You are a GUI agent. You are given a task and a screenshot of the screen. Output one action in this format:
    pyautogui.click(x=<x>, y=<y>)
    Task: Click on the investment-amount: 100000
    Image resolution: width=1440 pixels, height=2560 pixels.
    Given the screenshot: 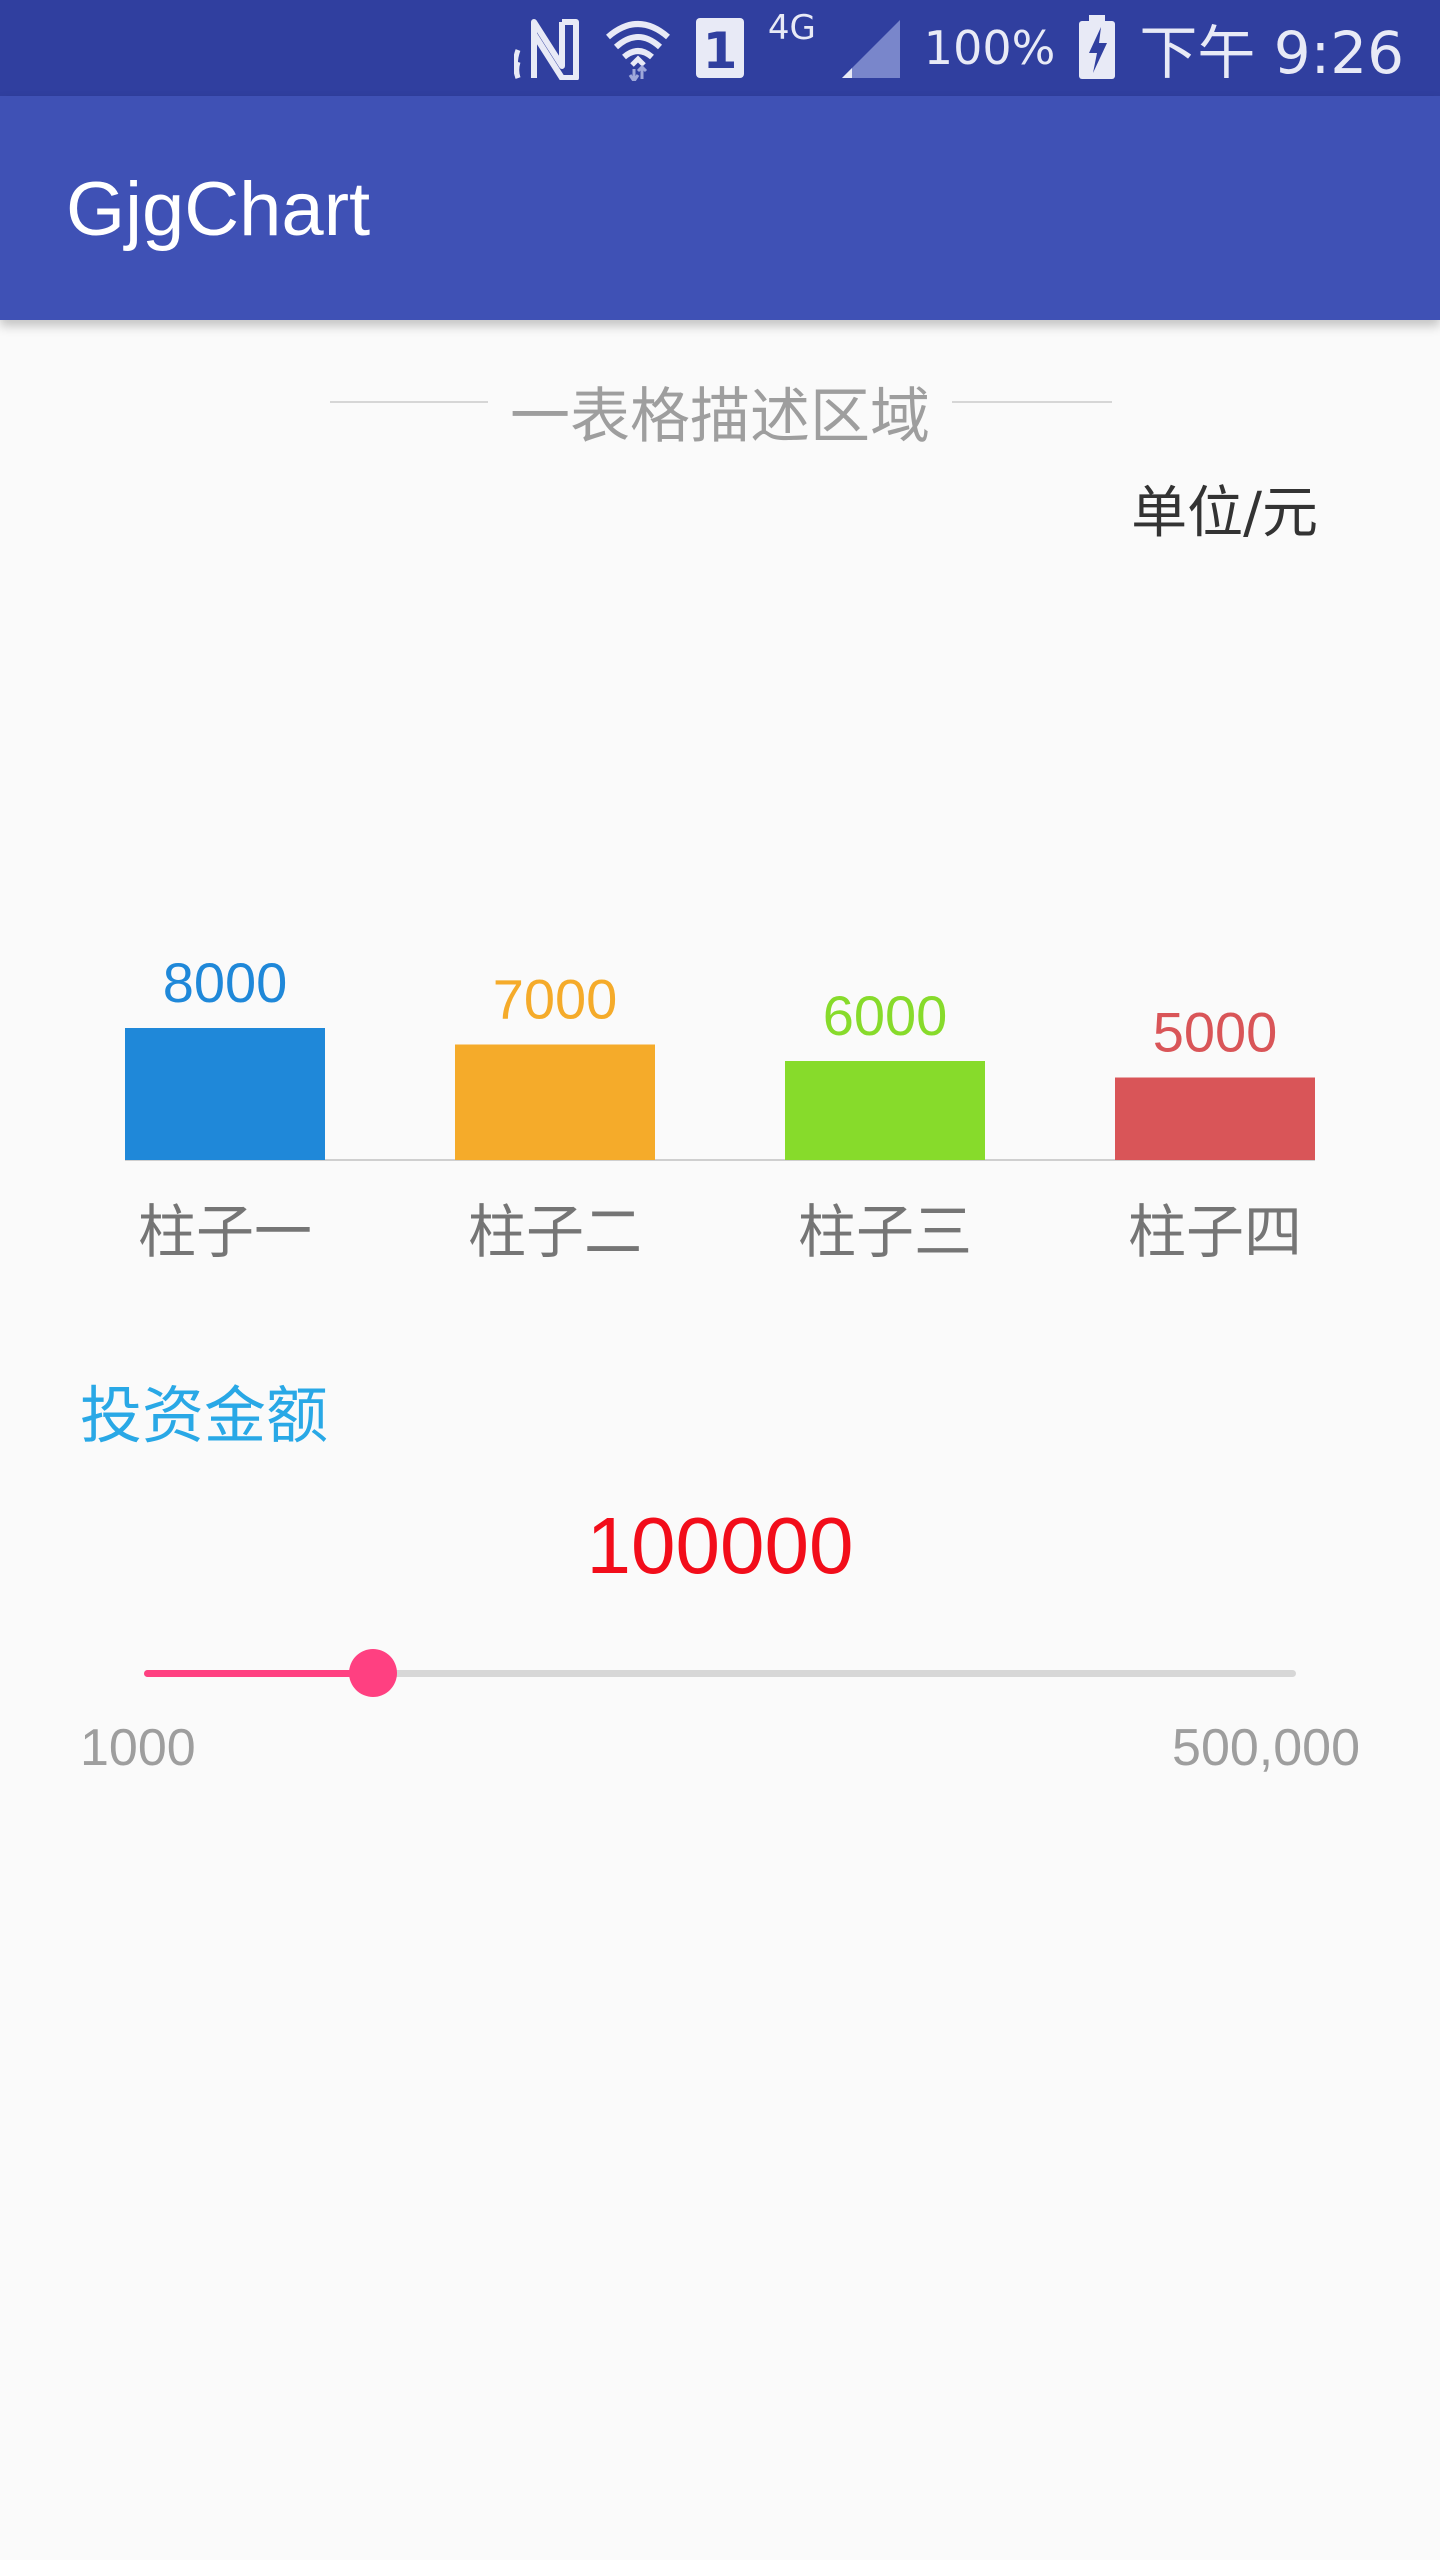 What is the action you would take?
    pyautogui.click(x=720, y=1545)
    